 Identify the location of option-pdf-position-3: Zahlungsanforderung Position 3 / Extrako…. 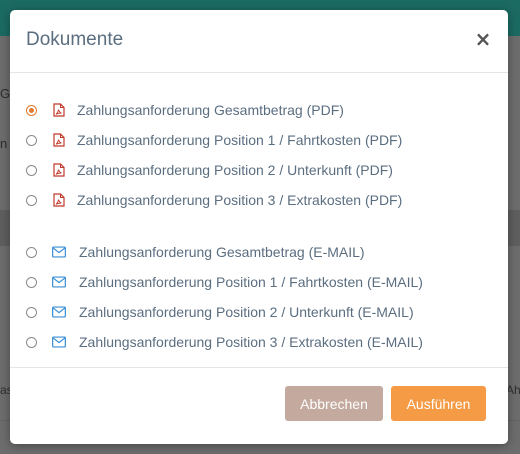
(214, 200).